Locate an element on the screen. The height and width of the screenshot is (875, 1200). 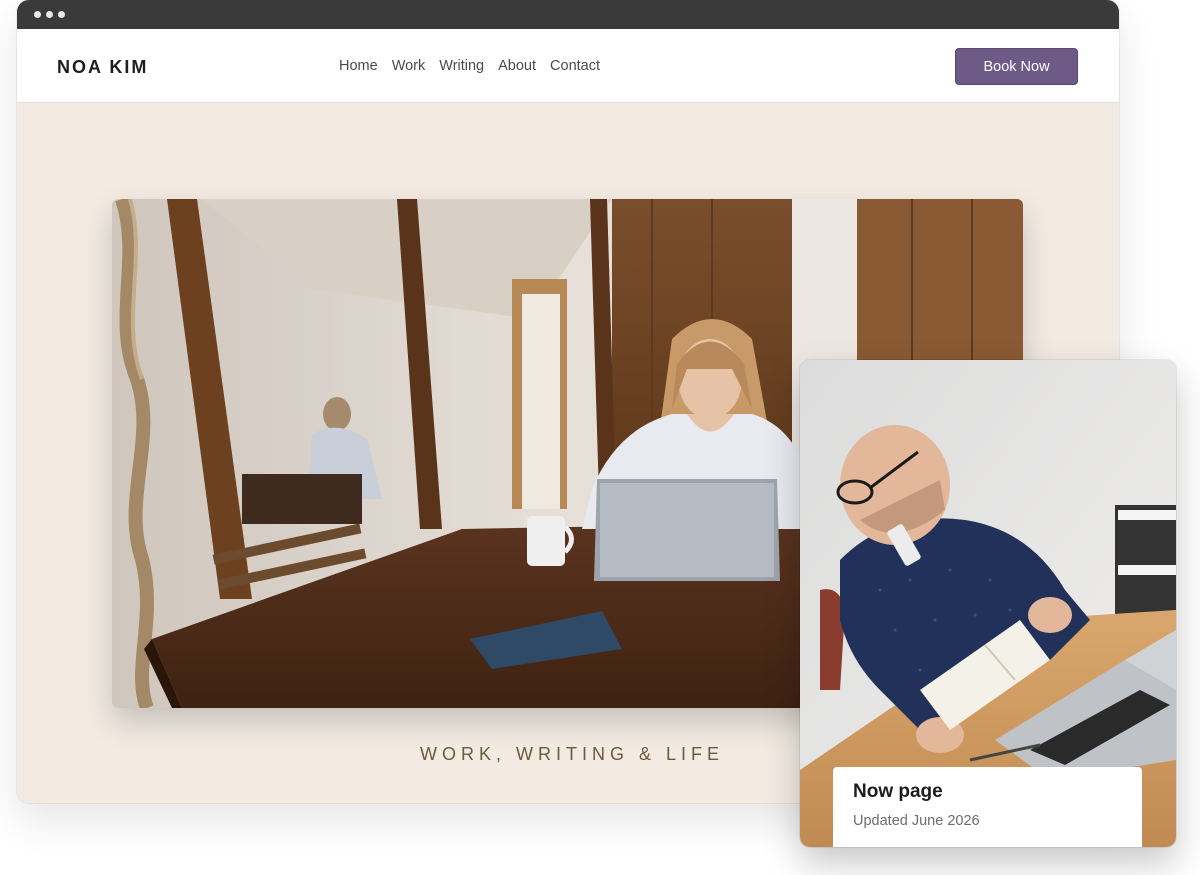
main-nav: Home Work Writing About Contact is located at coordinates (469, 66).